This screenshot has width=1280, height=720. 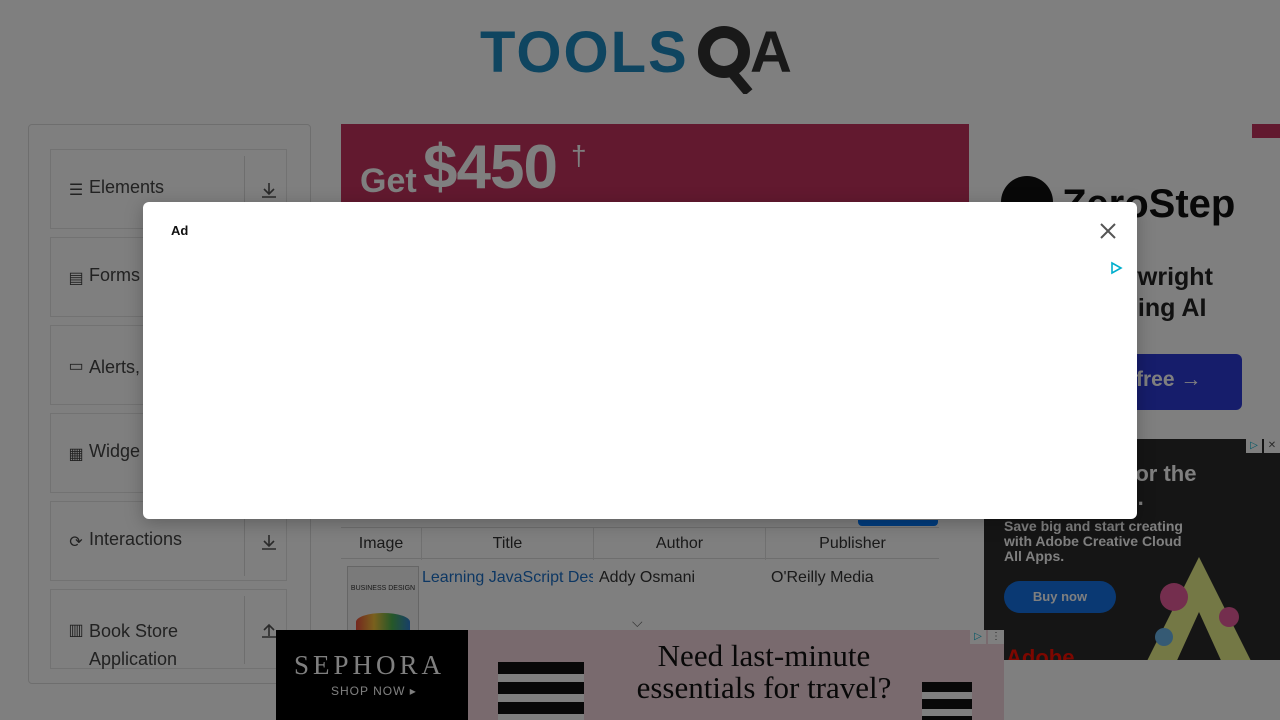 What do you see at coordinates (640, 690) in the screenshot?
I see `modal-backdrop-bottom` at bounding box center [640, 690].